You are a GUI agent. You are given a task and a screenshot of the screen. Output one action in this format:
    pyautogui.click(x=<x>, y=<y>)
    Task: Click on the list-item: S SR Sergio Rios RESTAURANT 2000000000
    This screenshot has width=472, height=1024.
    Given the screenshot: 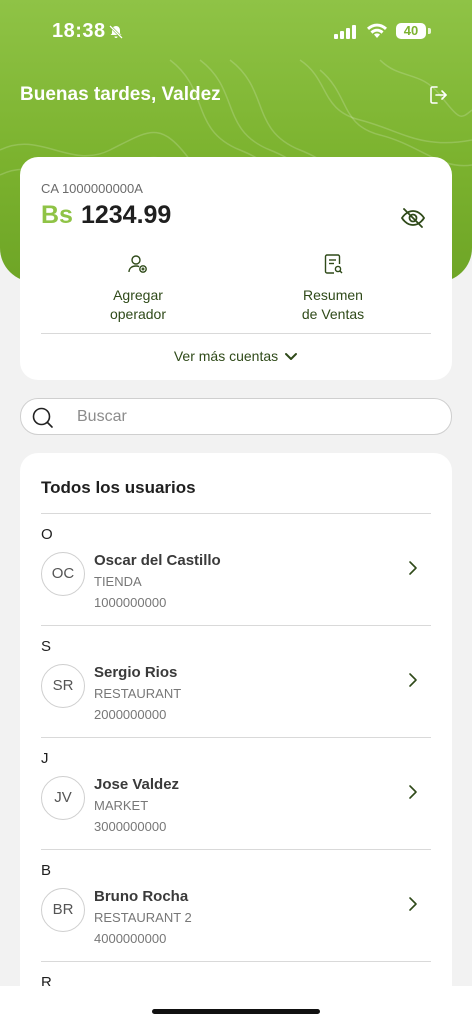 What is the action you would take?
    pyautogui.click(x=236, y=682)
    